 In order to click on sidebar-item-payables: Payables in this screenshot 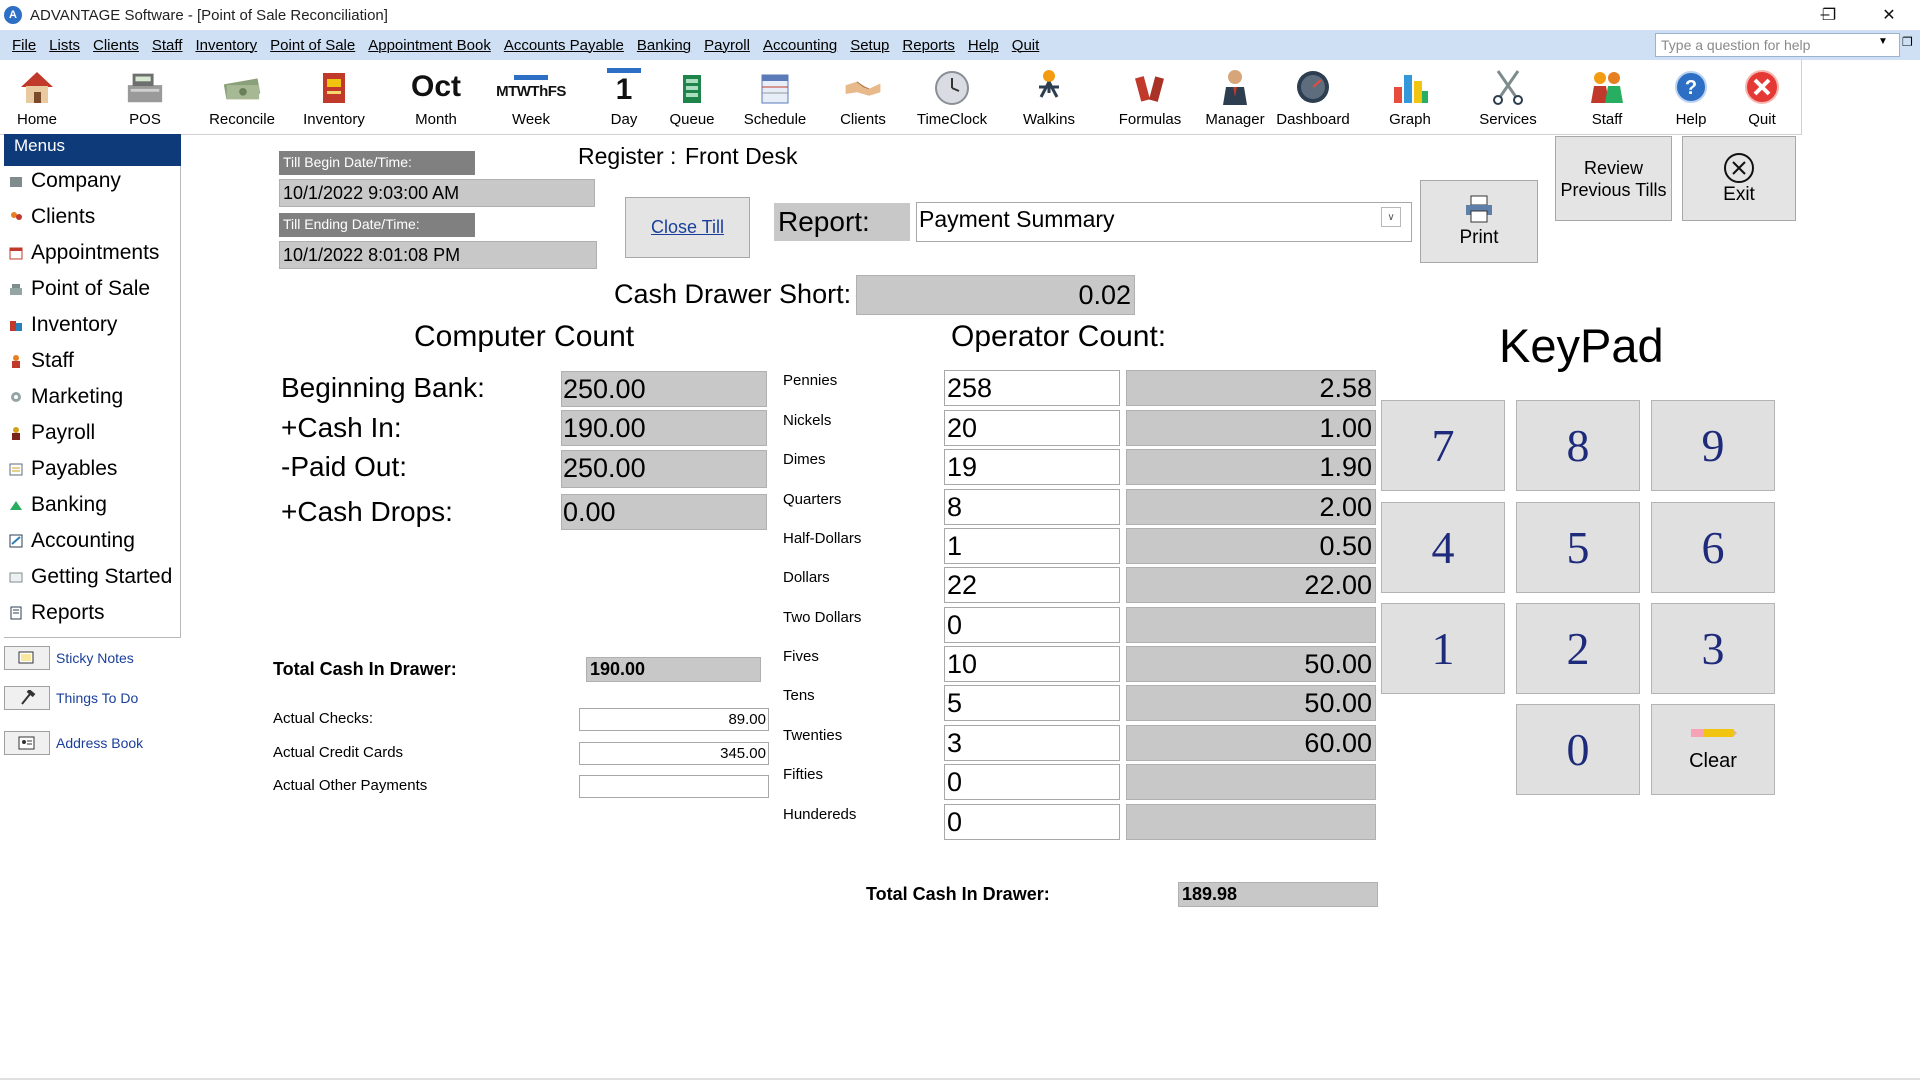, I will do `click(62, 469)`.